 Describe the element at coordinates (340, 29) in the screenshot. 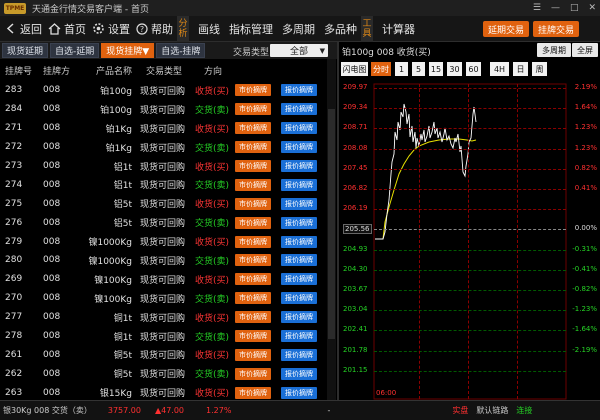

I see `multi-product-button: 多品种` at that location.